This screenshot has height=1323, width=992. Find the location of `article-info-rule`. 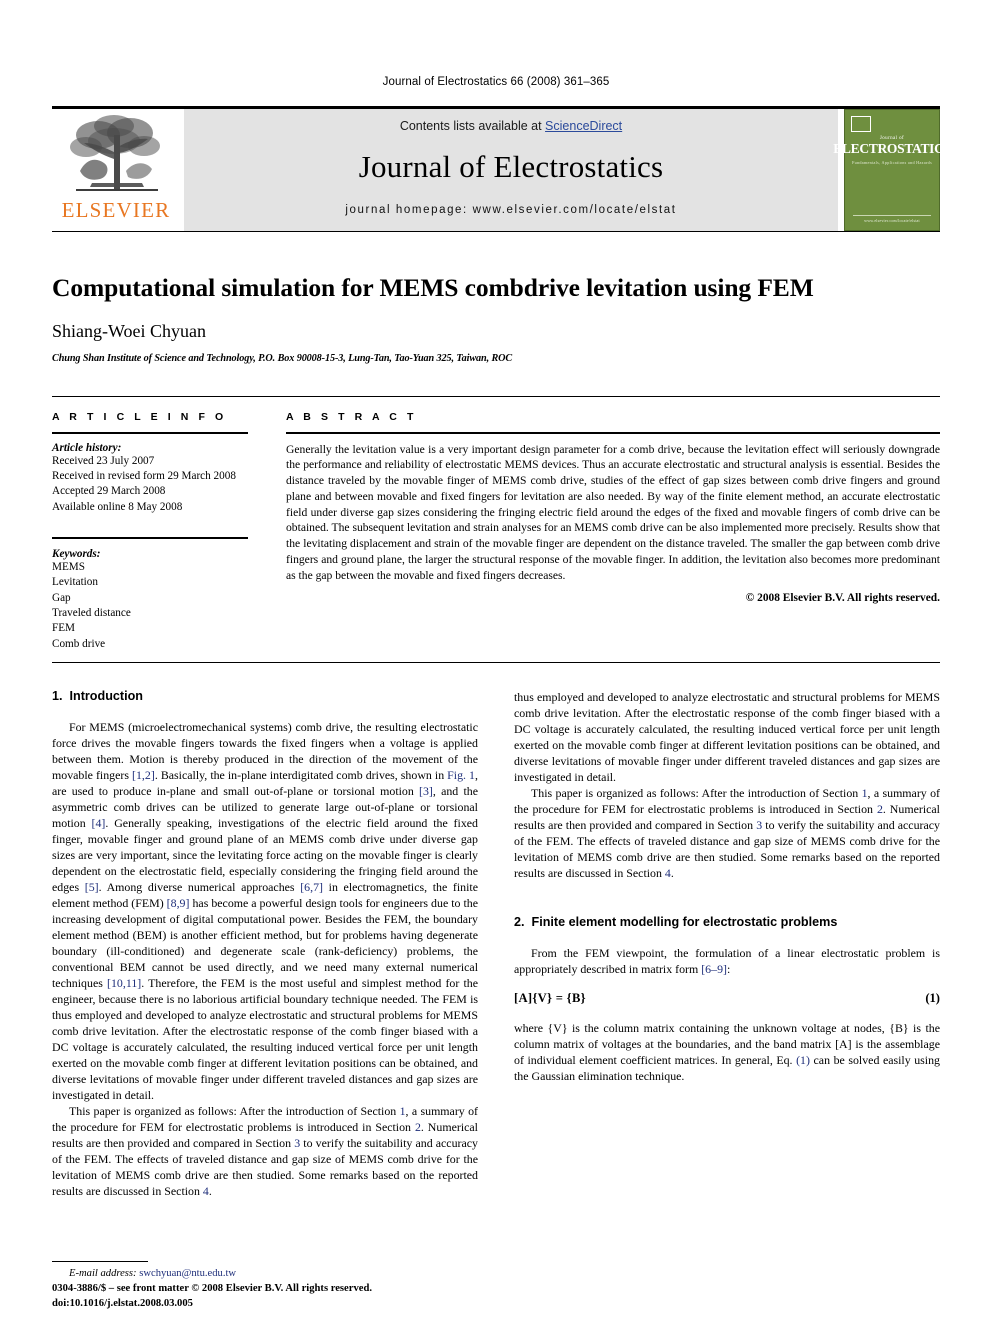

article-info-rule is located at coordinates (150, 432).